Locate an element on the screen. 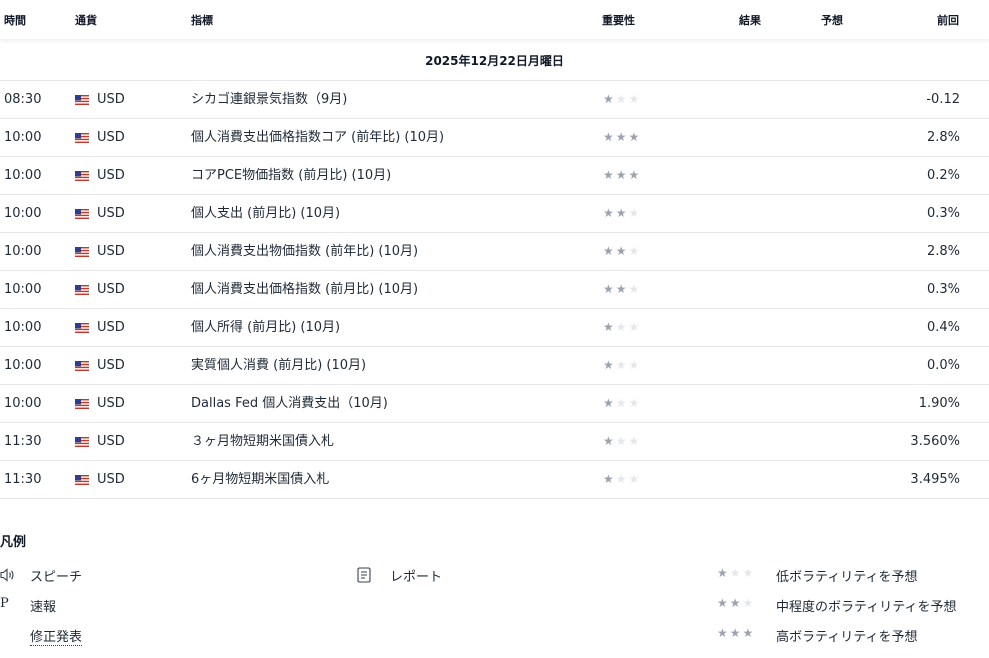 This screenshot has width=989, height=658. star-rating-high: ★★★ is located at coordinates (736, 633).